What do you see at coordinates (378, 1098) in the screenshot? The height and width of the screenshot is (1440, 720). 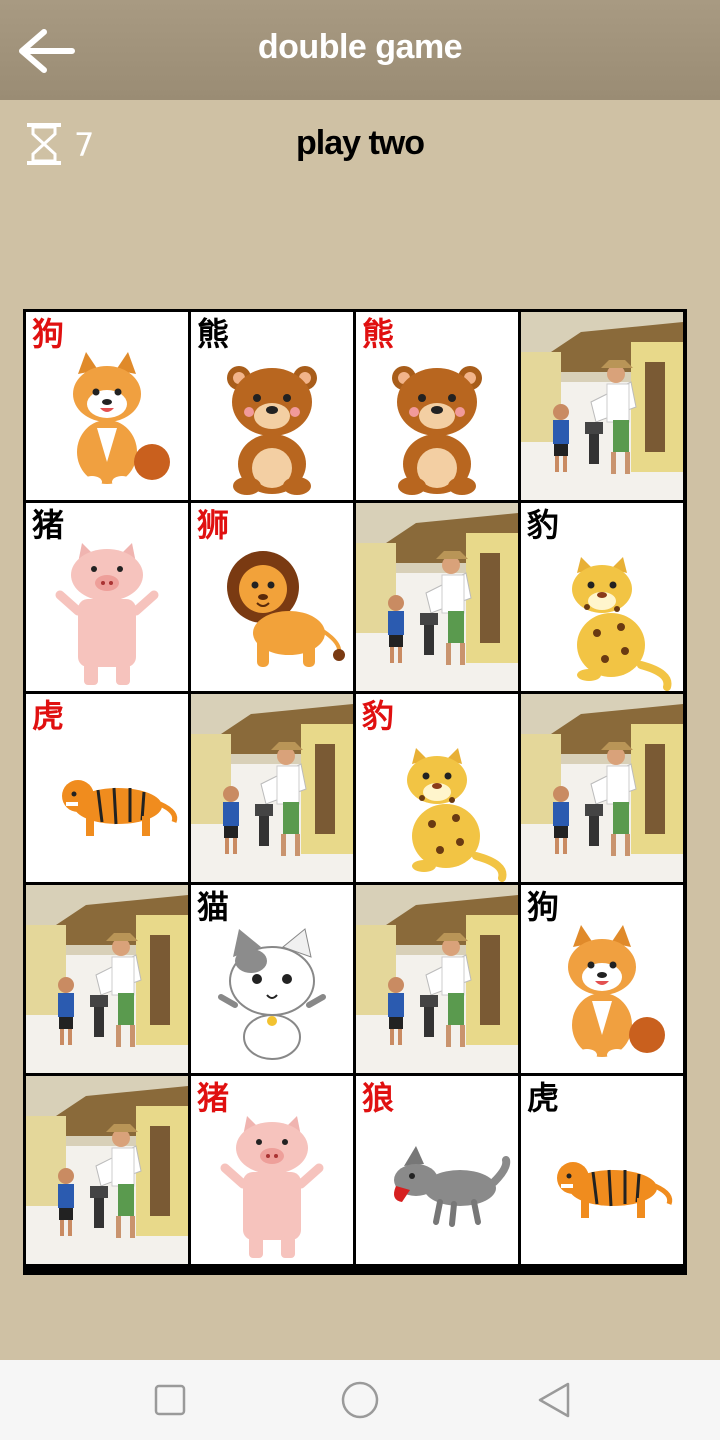 I see `card-label: 狼` at bounding box center [378, 1098].